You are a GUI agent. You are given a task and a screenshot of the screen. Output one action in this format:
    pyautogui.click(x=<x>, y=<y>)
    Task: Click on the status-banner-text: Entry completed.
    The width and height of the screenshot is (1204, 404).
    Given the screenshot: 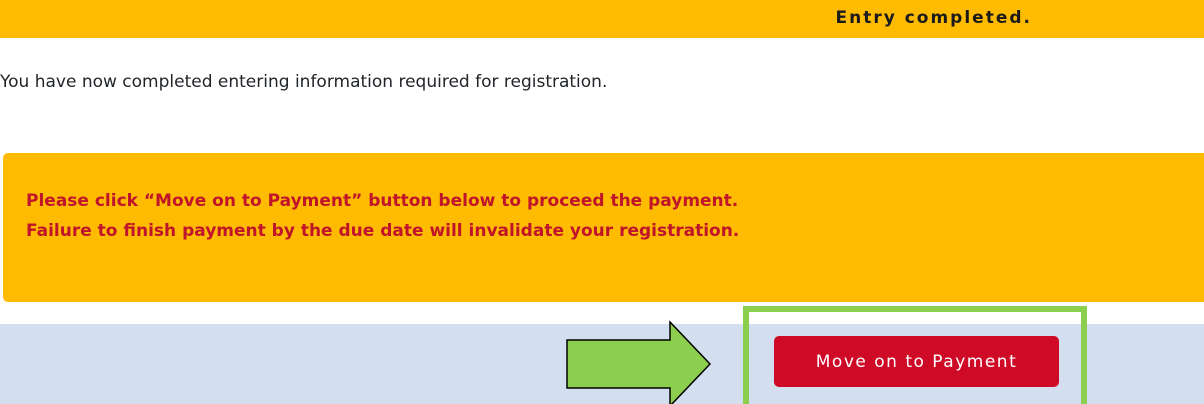 What is the action you would take?
    pyautogui.click(x=933, y=18)
    